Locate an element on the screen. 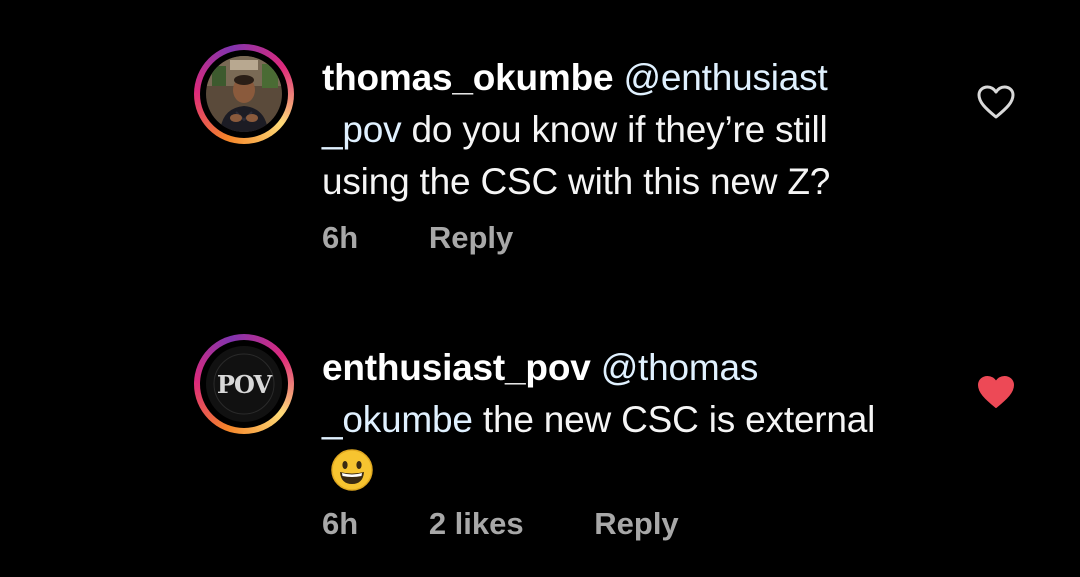 This screenshot has height=577, width=1080. mention-text-part2: _okumbe is located at coordinates (397, 419).